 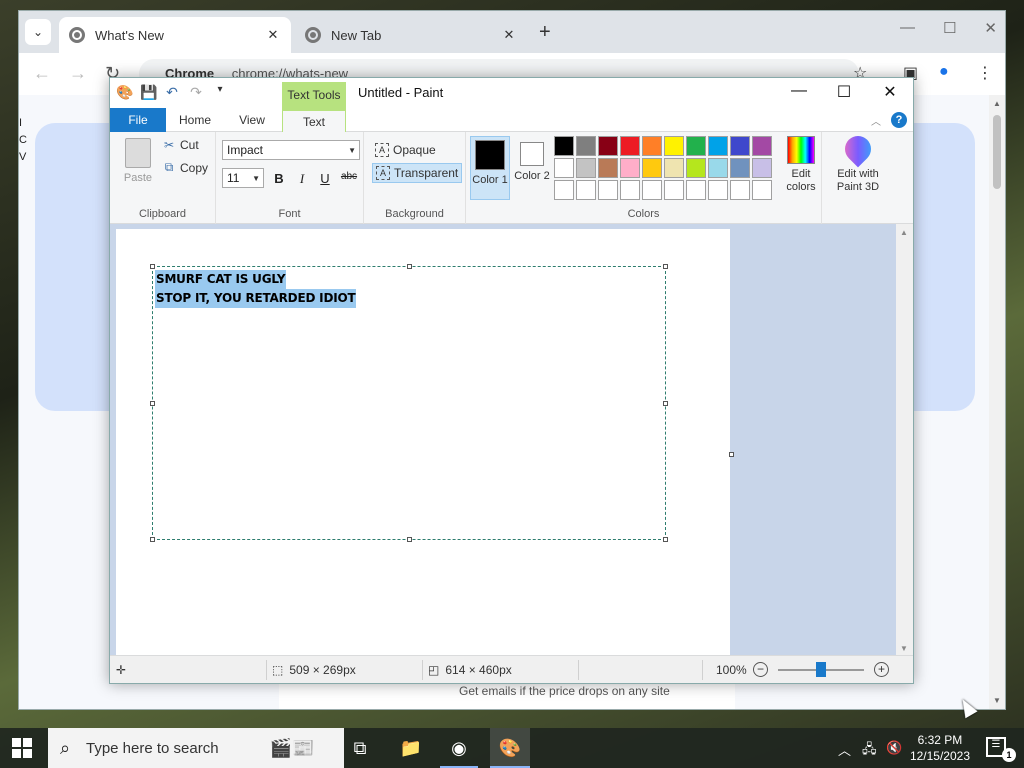 What do you see at coordinates (292, 748) in the screenshot?
I see `search-highlights-icon: 🎬📰` at bounding box center [292, 748].